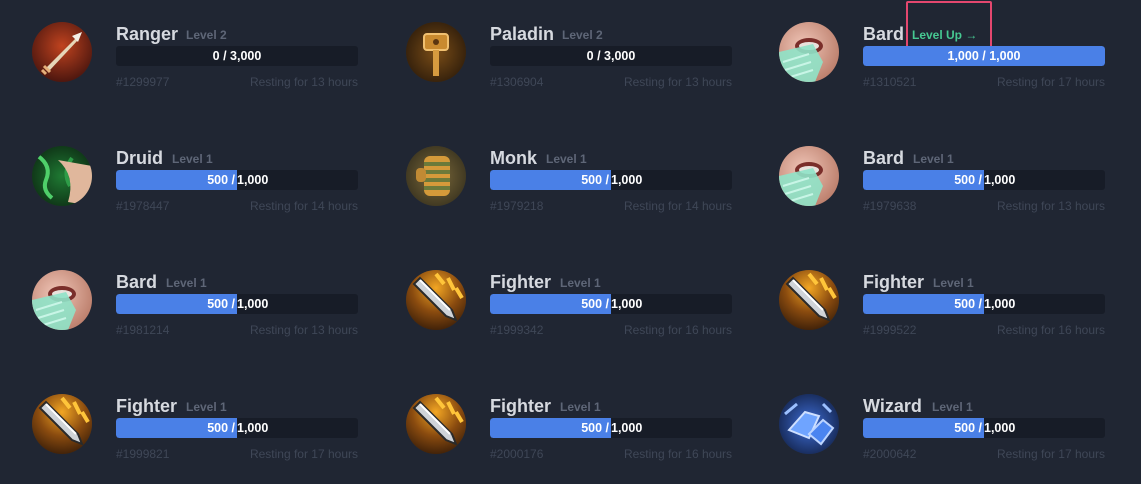 This screenshot has width=1141, height=484. I want to click on character-id: #1978447, so click(143, 206).